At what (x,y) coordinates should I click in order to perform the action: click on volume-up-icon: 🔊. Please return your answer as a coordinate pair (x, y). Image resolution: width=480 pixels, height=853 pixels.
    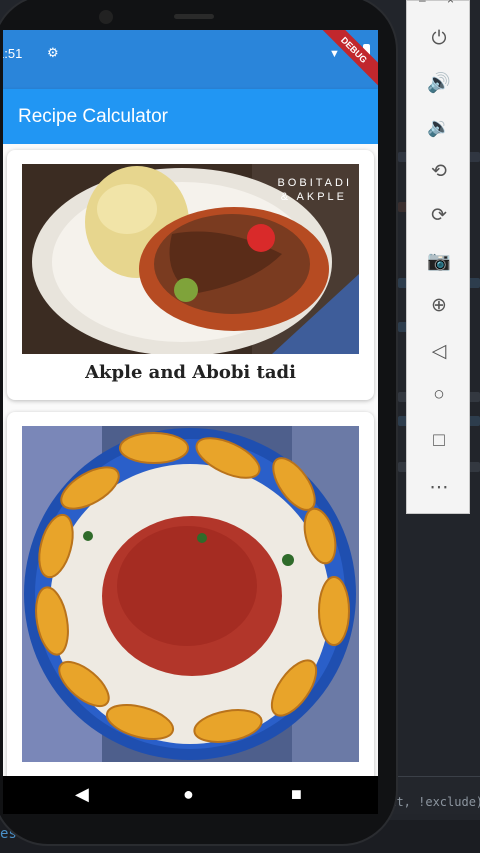
    Looking at the image, I should click on (439, 83).